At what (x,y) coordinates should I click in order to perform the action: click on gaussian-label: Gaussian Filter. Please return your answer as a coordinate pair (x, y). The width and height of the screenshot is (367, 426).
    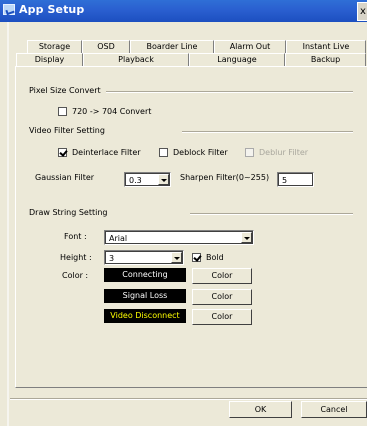
    Looking at the image, I should click on (65, 177).